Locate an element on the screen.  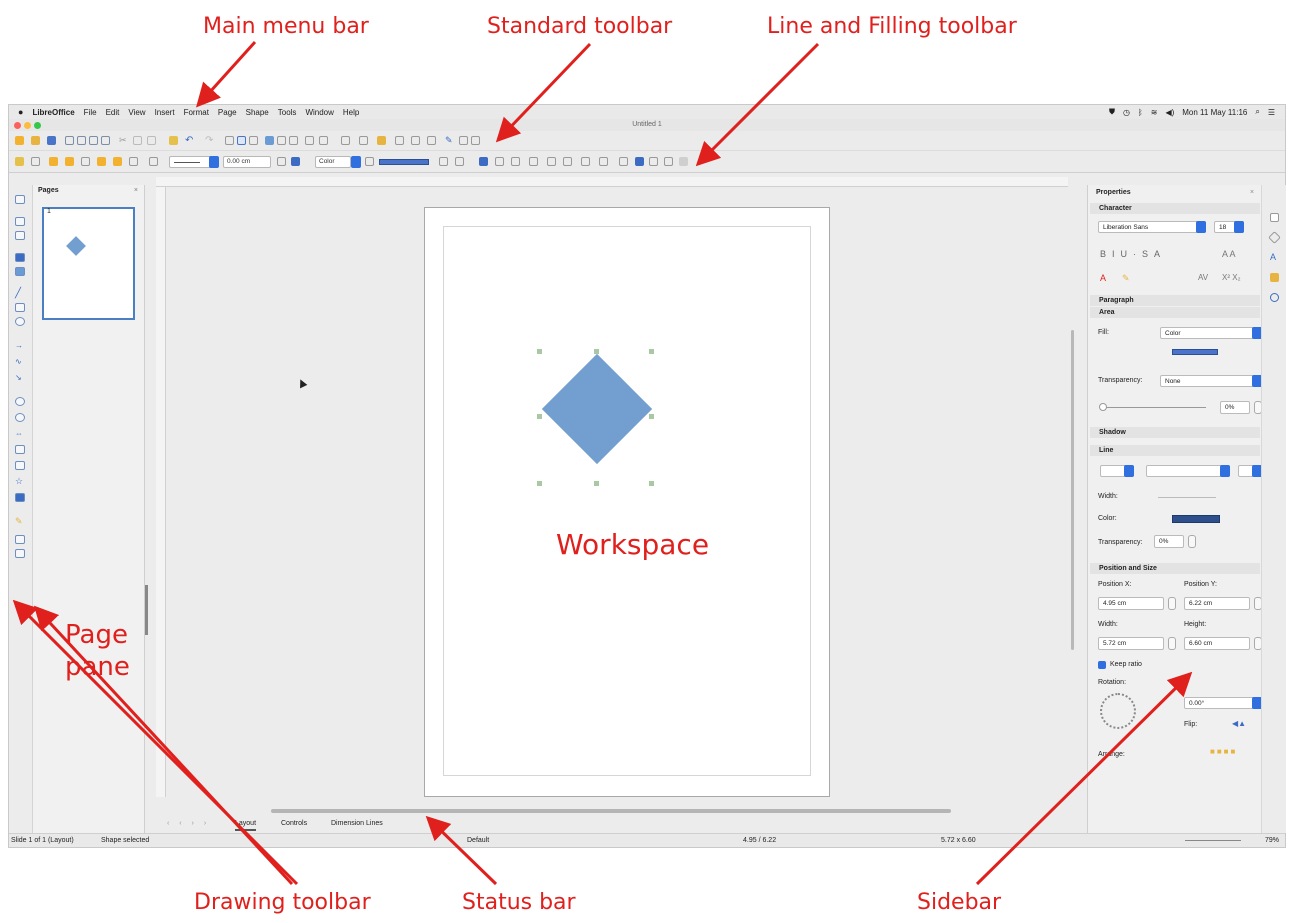
area-icon is located at coordinates (459, 161).